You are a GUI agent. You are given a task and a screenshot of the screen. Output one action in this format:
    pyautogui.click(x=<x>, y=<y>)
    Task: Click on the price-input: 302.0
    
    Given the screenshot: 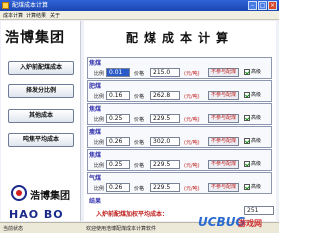 What is the action you would take?
    pyautogui.click(x=165, y=141)
    